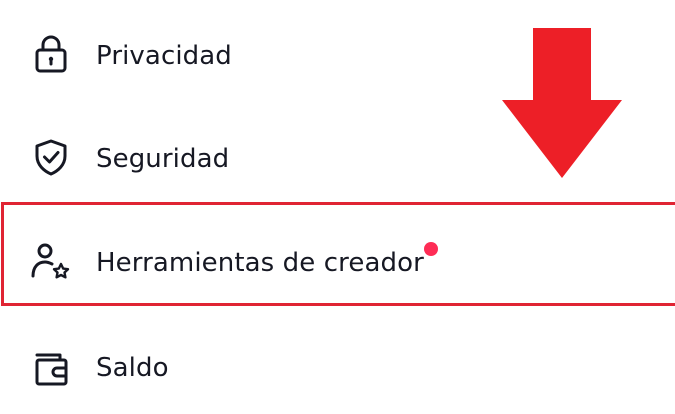 The width and height of the screenshot is (675, 414). Describe the element at coordinates (260, 263) in the screenshot. I see `menu-item-label: Herramientas de creador` at that location.